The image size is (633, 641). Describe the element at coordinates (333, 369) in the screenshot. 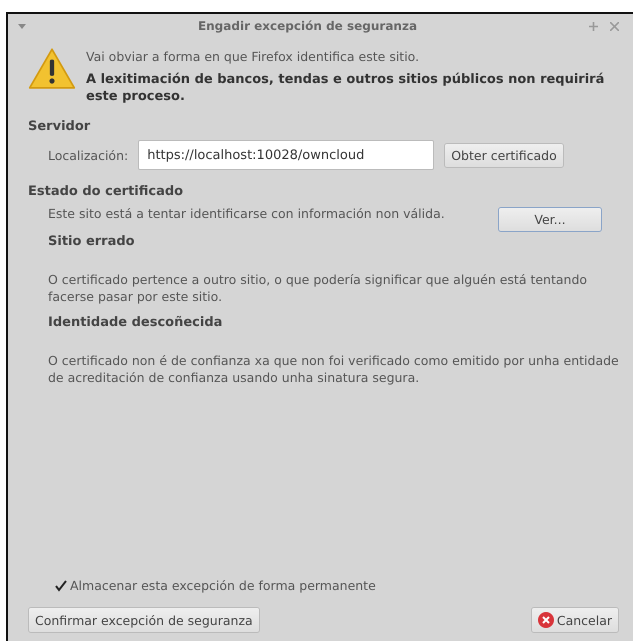

I see `problem-description: O certificado non é de confianza xa que non foi verificado como emitido por unha entidade de acreditación de confianza usando unha sinatura segura.` at that location.